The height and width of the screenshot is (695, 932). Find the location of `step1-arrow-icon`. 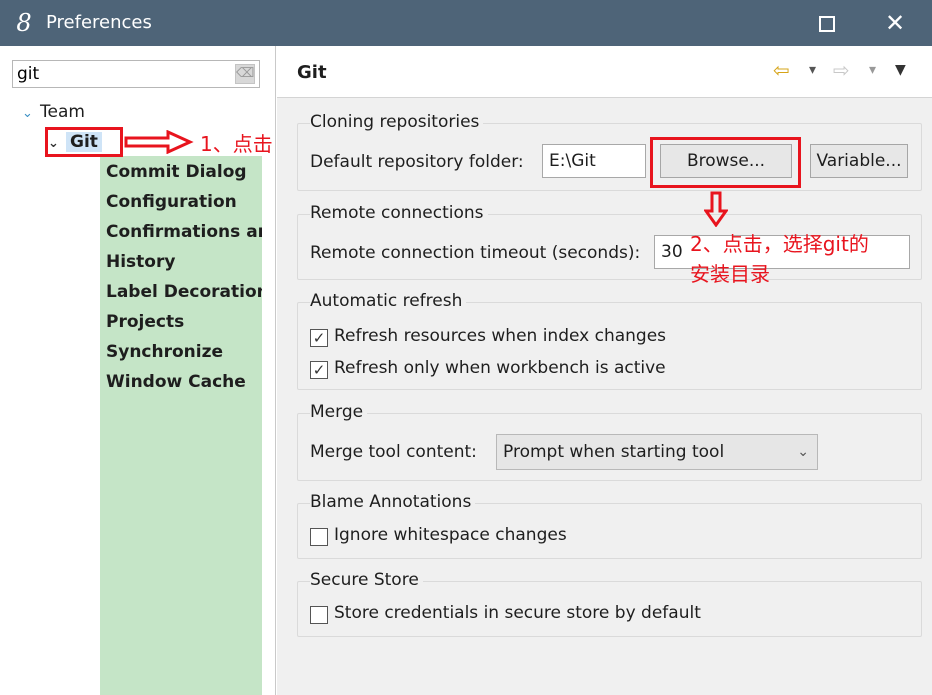

step1-arrow-icon is located at coordinates (159, 142).